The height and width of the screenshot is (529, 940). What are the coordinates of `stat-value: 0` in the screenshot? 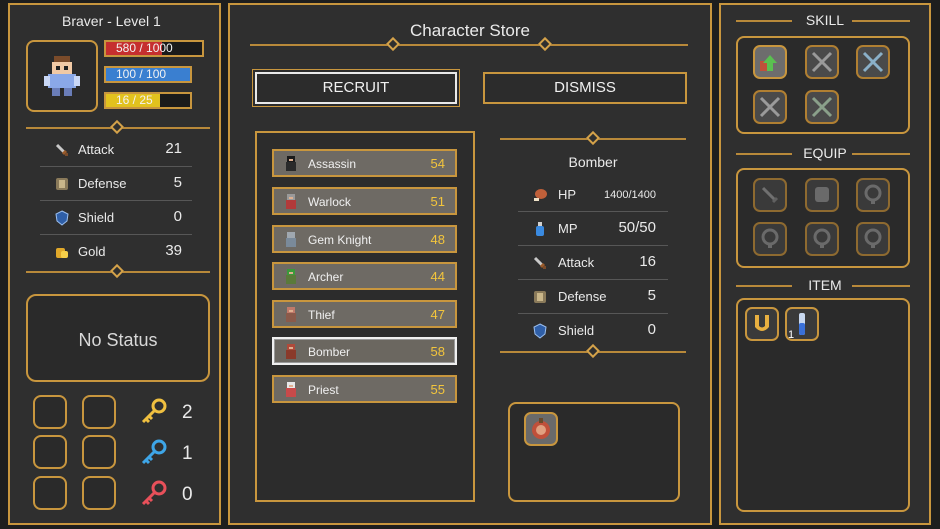 It's located at (177, 216).